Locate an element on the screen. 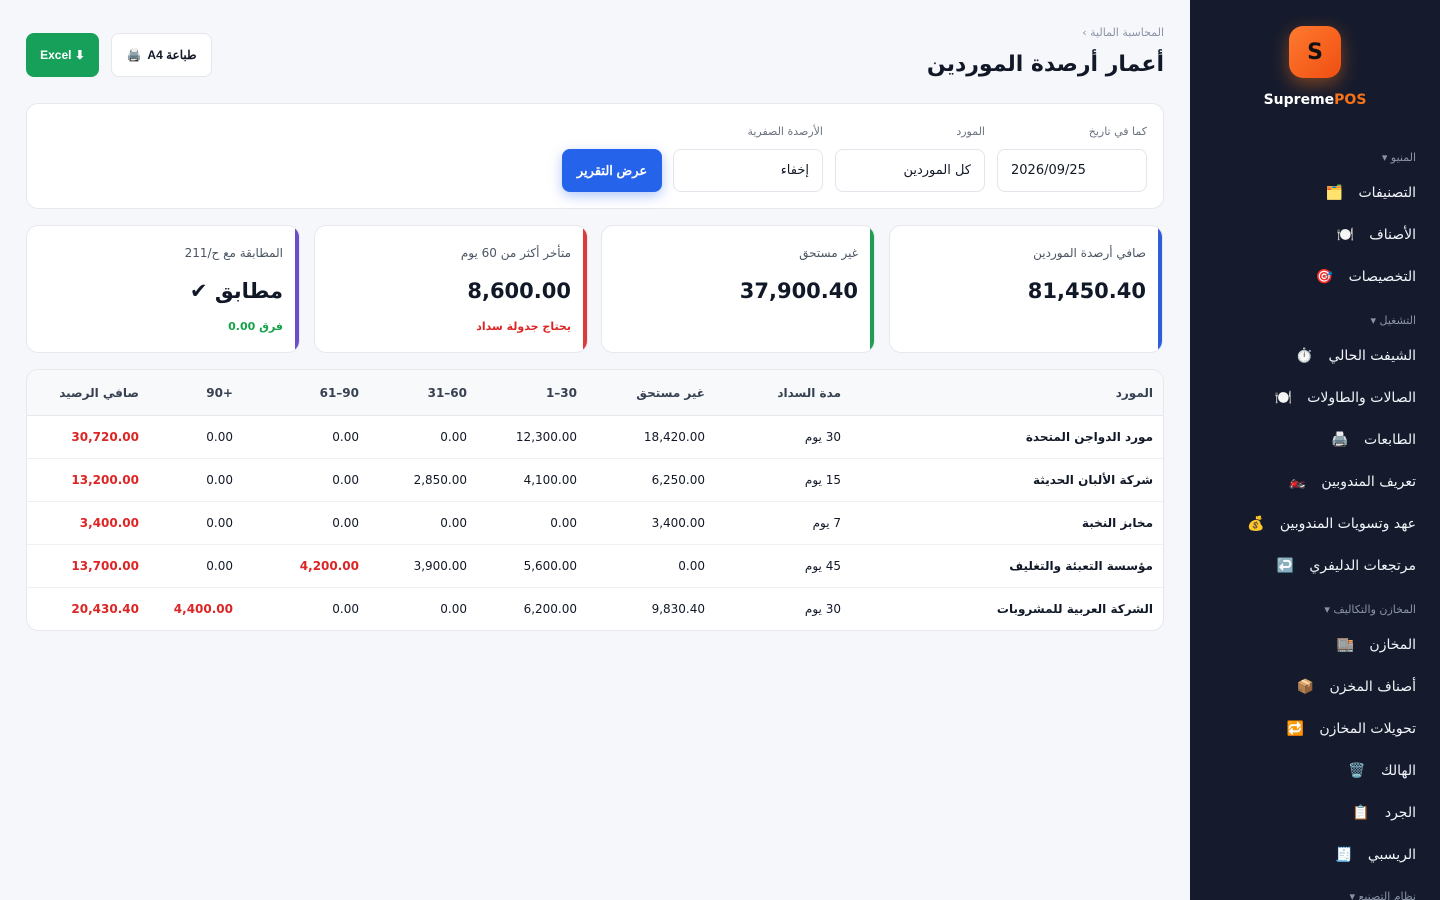 Image resolution: width=1440 pixels, height=900 pixels. col-31-60: 31–60 is located at coordinates (447, 393).